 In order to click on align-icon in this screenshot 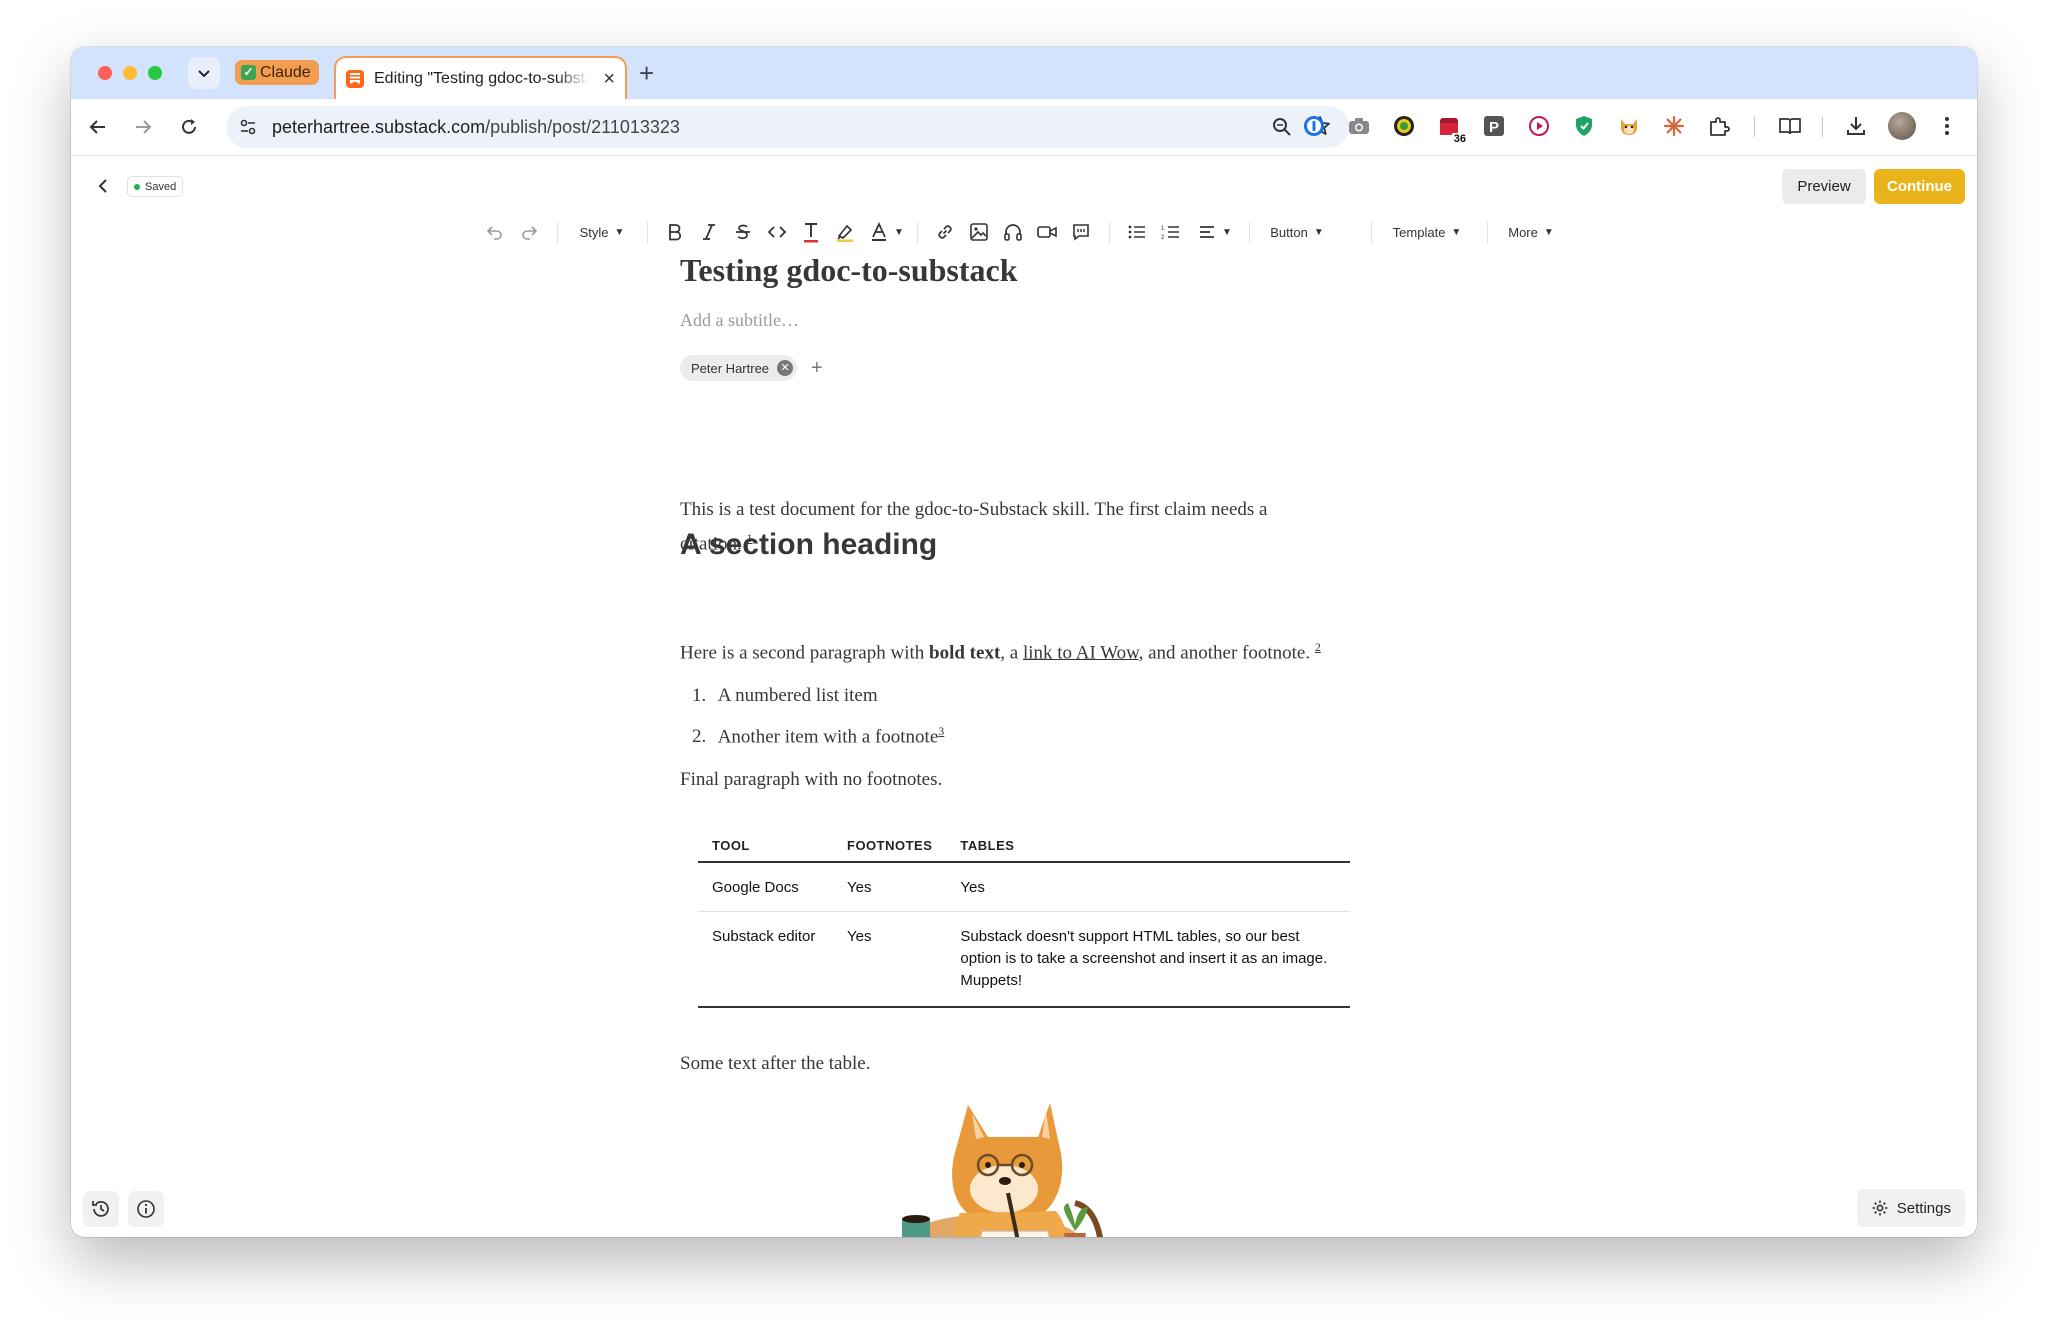, I will do `click(1207, 232)`.